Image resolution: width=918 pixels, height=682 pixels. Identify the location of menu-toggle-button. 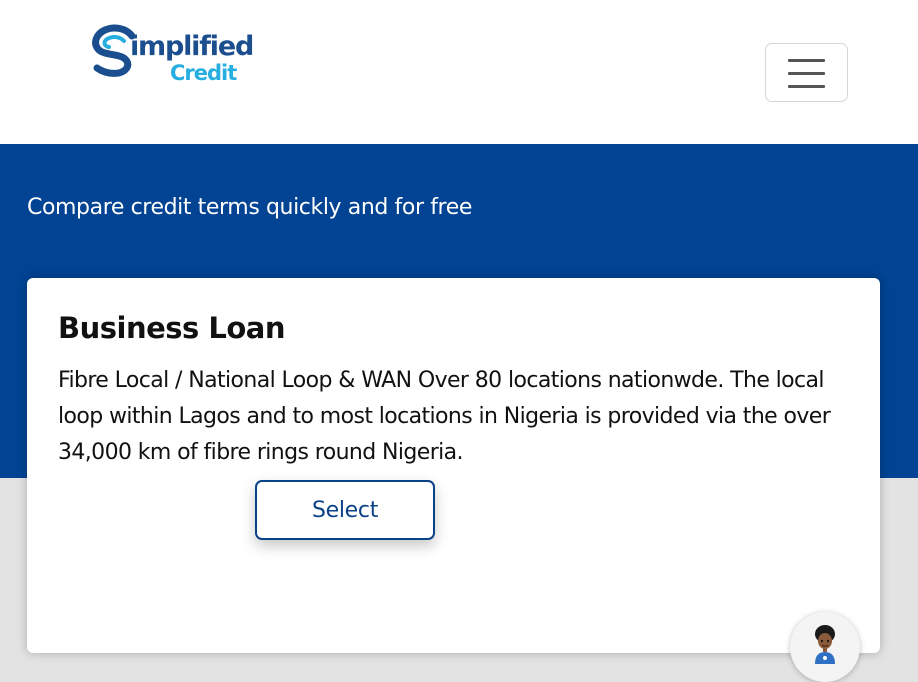
(806, 72).